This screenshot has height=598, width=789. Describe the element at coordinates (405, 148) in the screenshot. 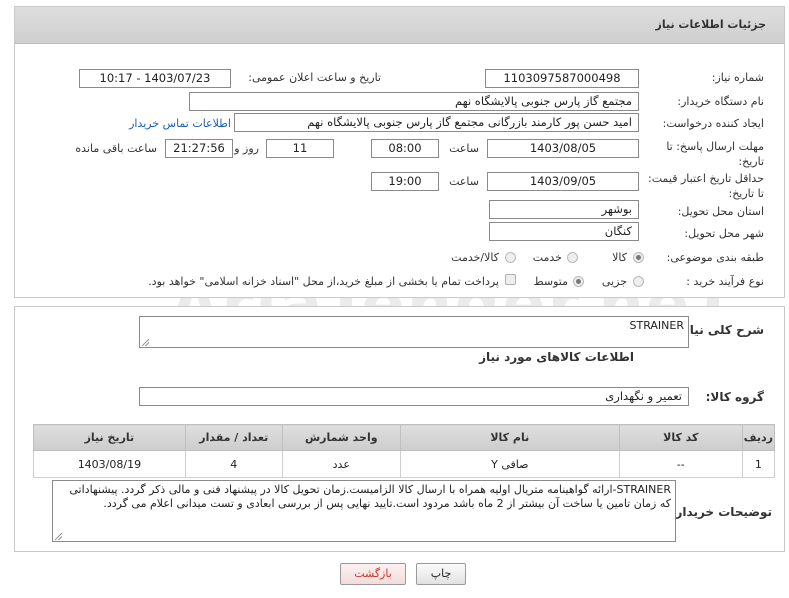

I see `reply-time-field: 08:00` at that location.